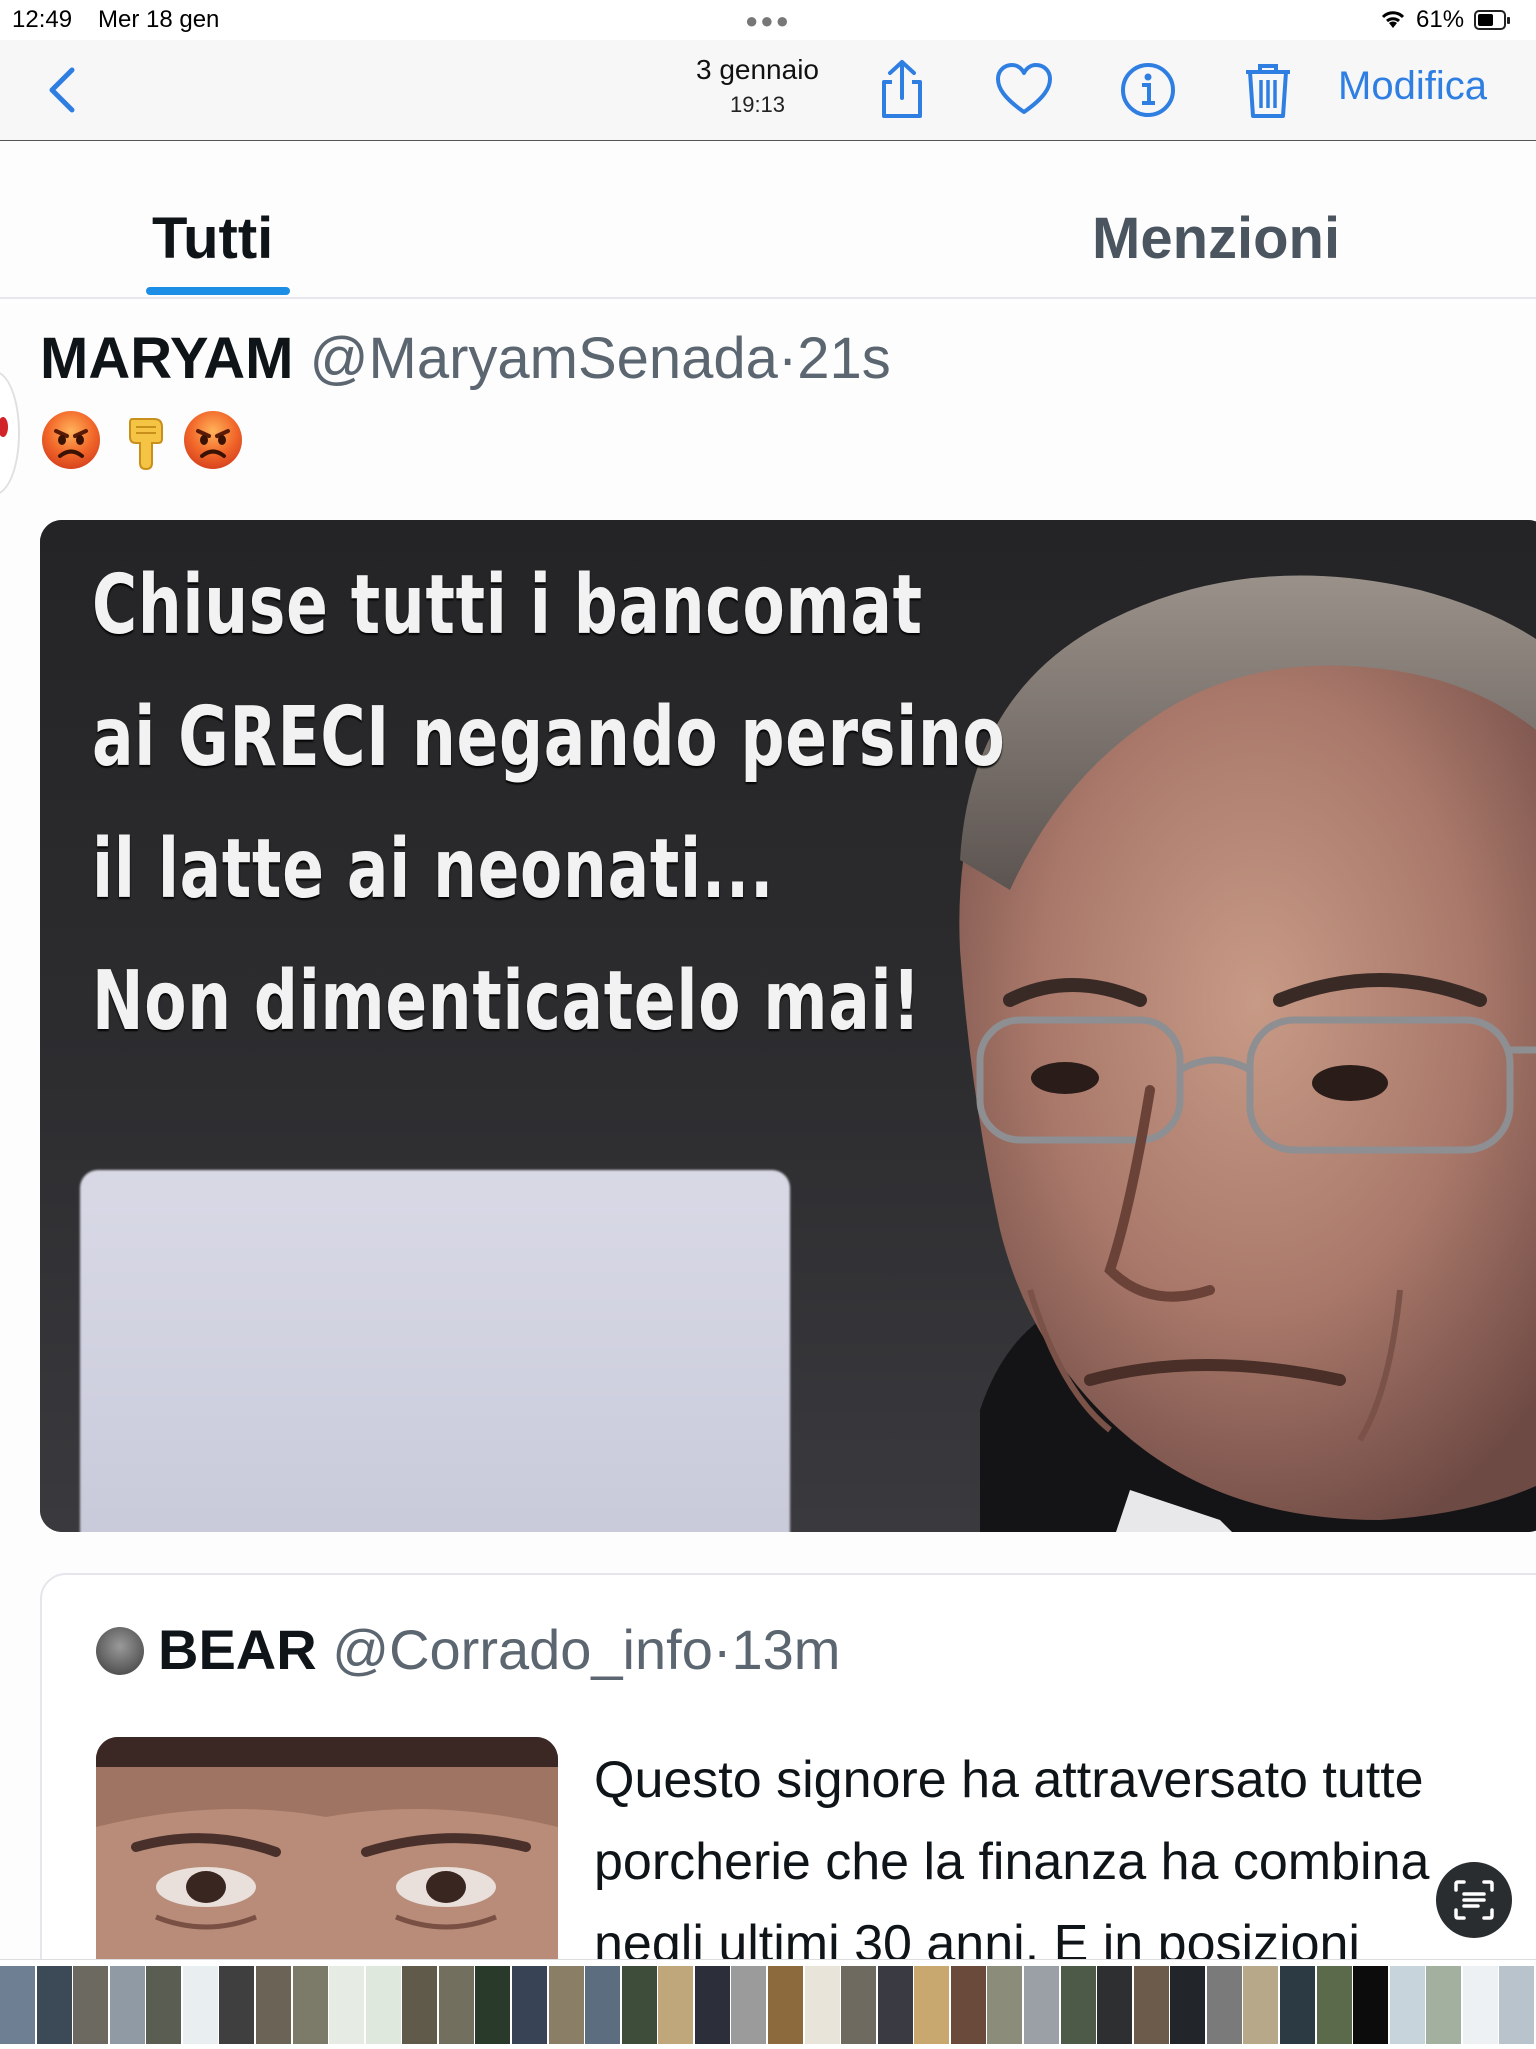 The width and height of the screenshot is (1536, 2049). I want to click on heart-icon, so click(1024, 88).